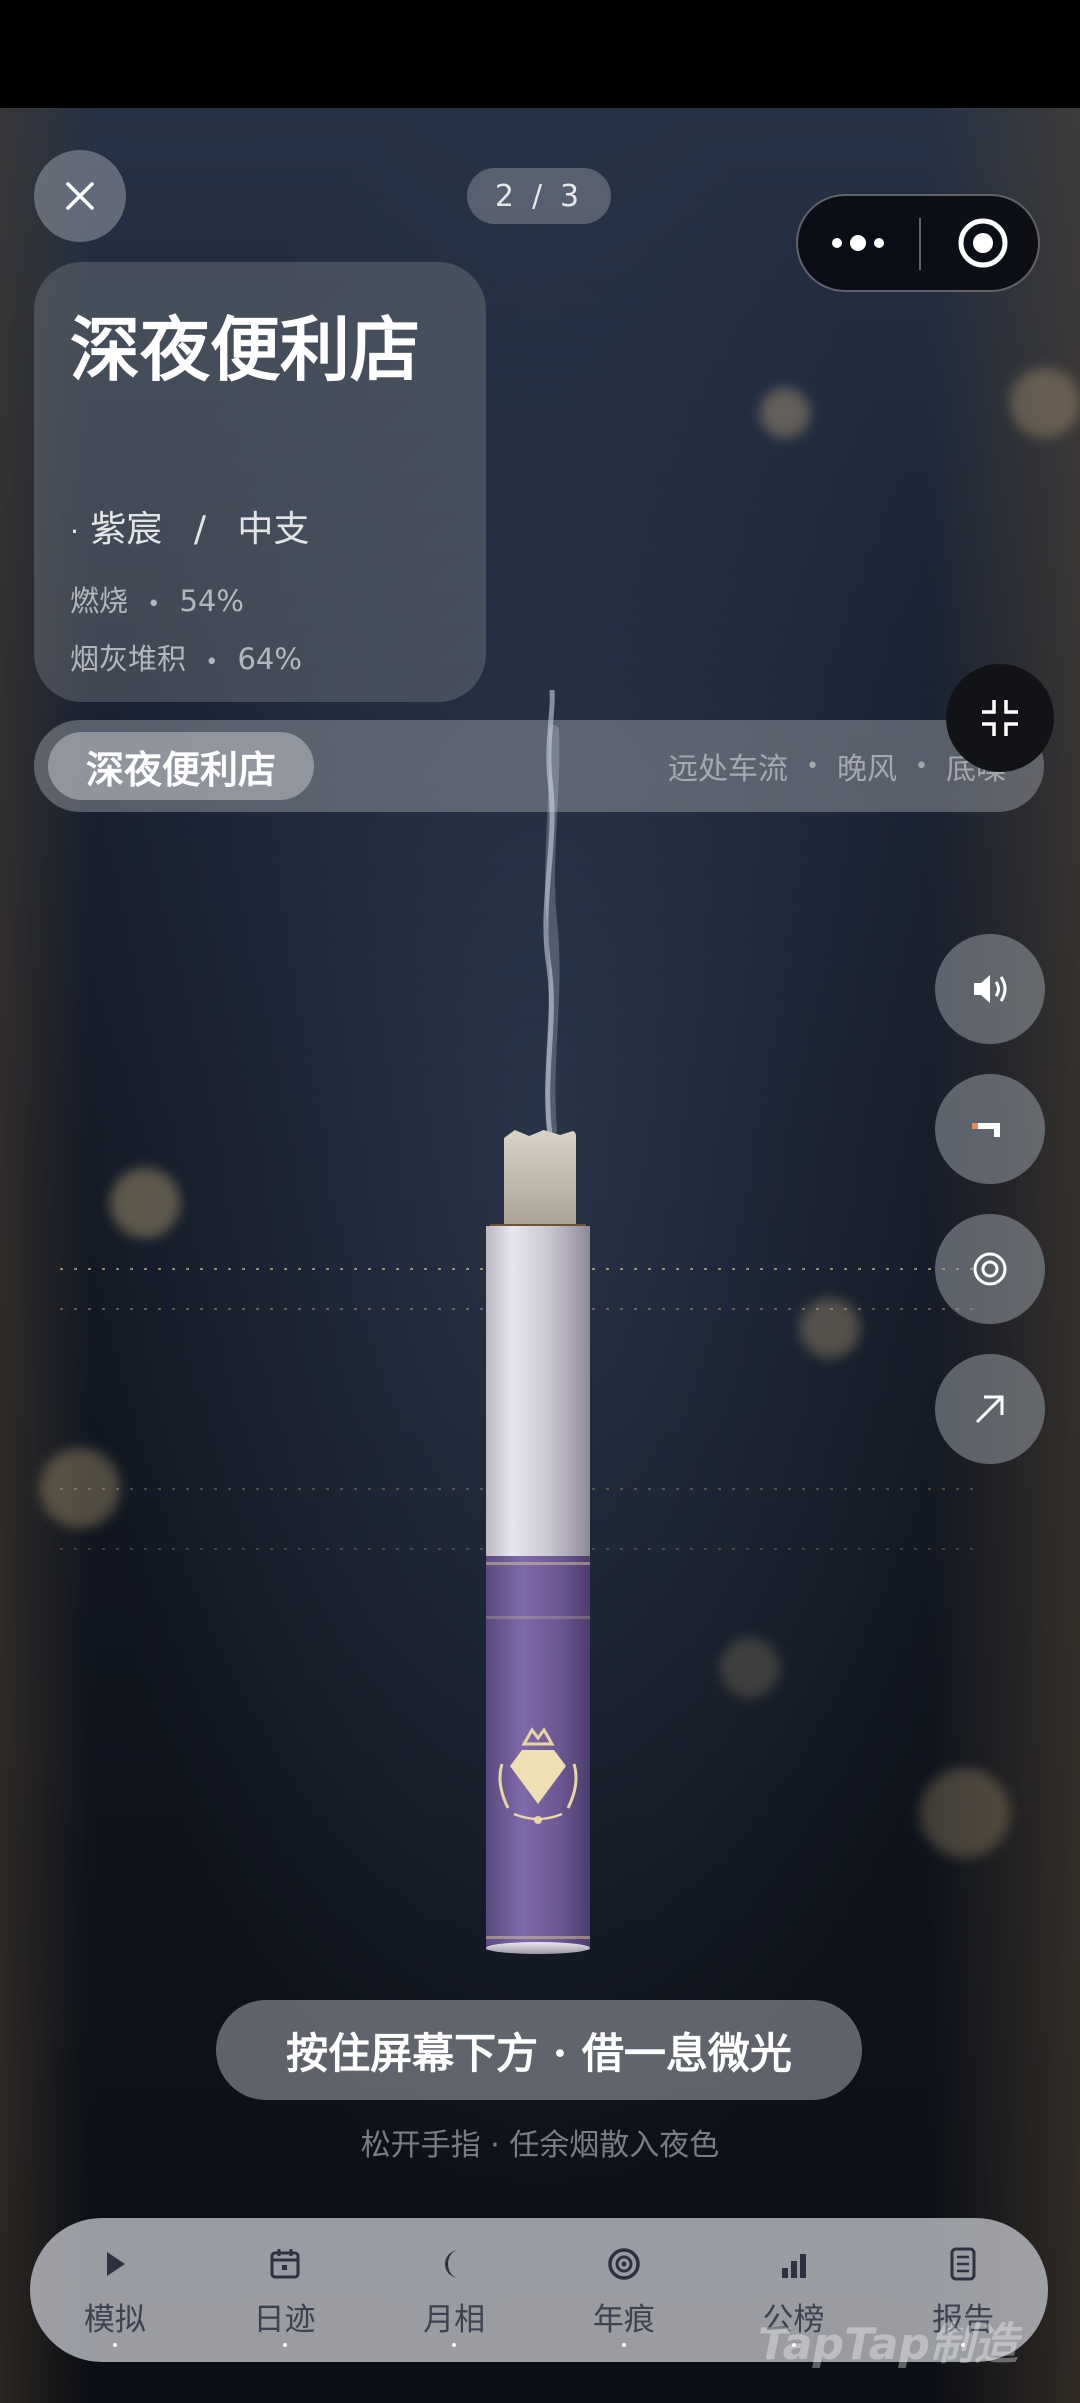 This screenshot has width=1080, height=2403. I want to click on collapse-icon, so click(1000, 718).